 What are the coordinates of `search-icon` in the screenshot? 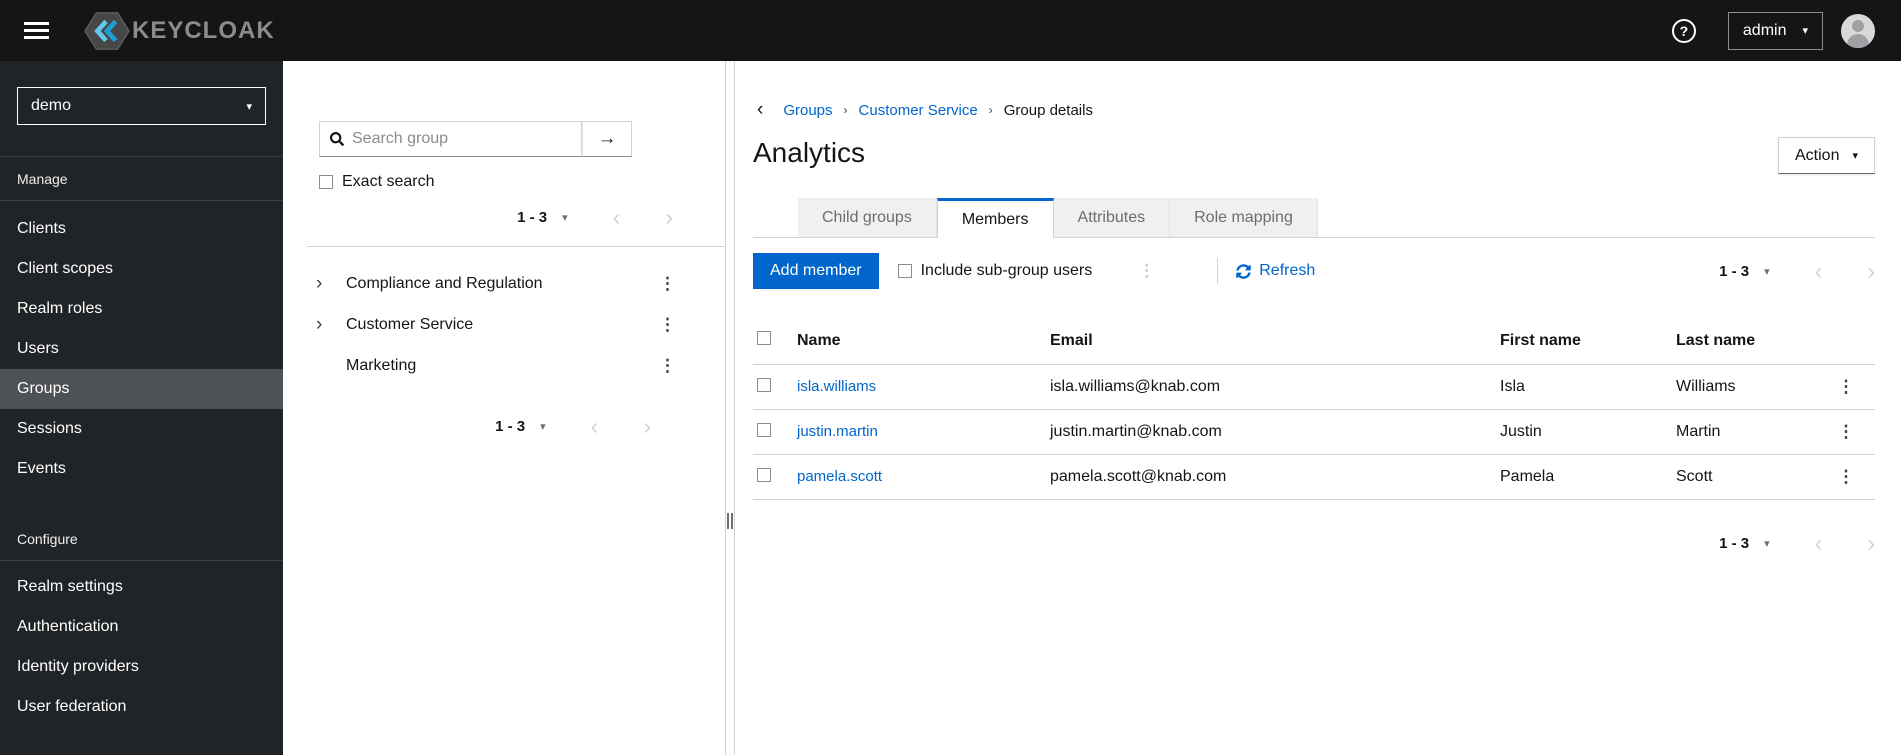 It's located at (337, 139).